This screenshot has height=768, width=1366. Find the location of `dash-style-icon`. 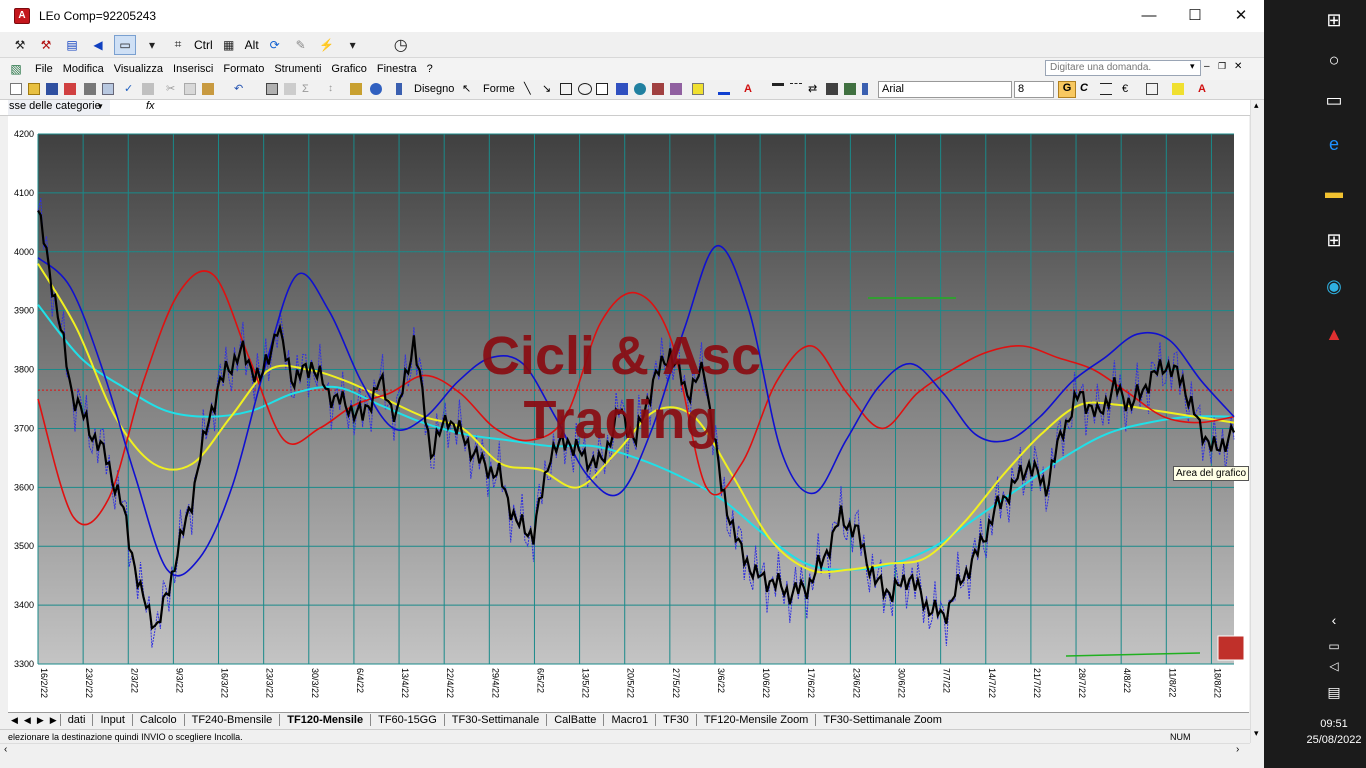

dash-style-icon is located at coordinates (796, 89).